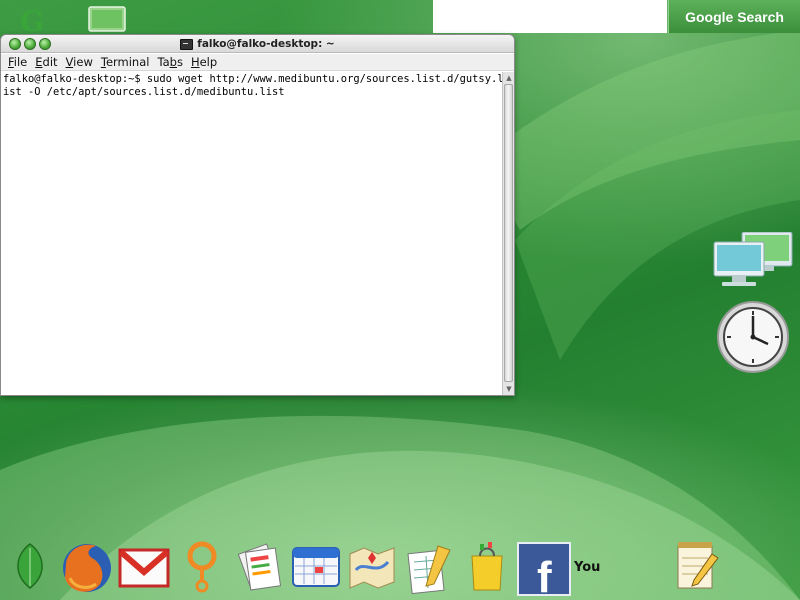  What do you see at coordinates (45, 44) in the screenshot?
I see `maximize-button` at bounding box center [45, 44].